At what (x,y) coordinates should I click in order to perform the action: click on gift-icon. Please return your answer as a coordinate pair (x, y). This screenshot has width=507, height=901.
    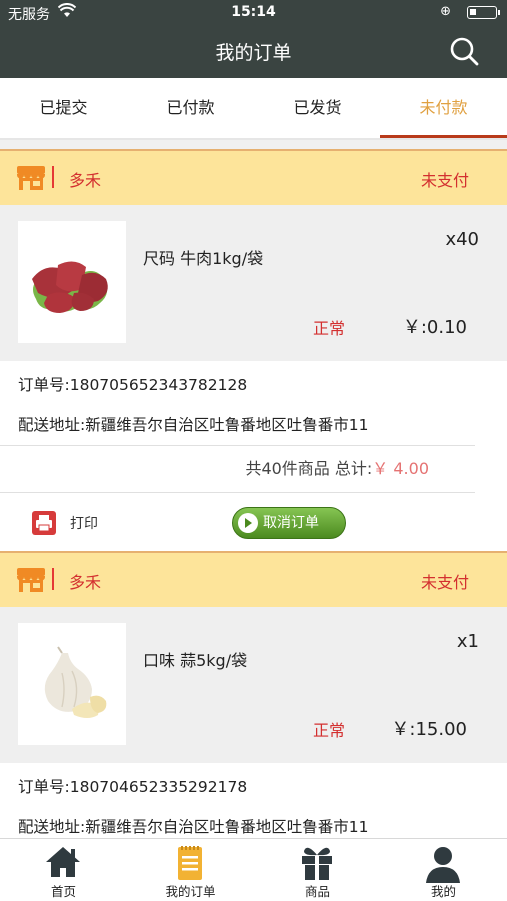
    Looking at the image, I should click on (317, 863).